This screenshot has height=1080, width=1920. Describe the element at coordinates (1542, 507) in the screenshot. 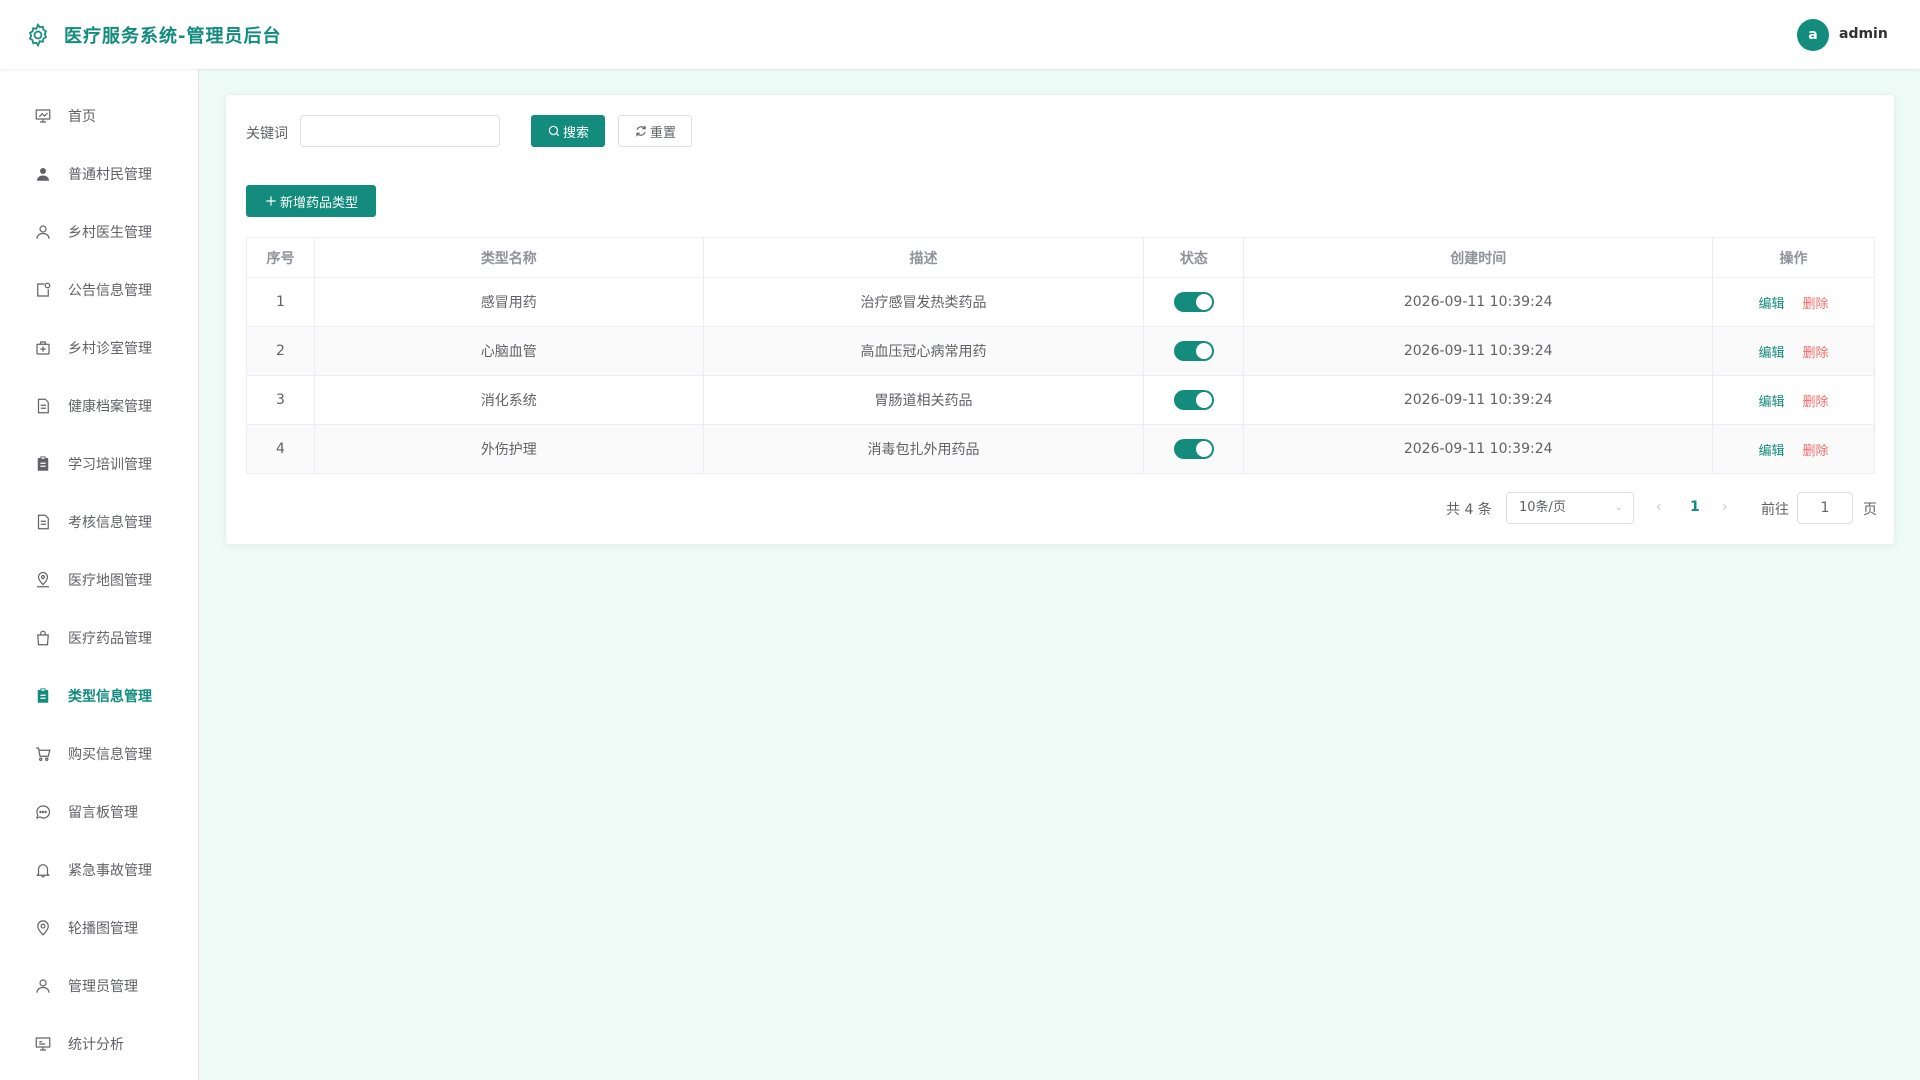

I see `page-size-value: 10条/页` at that location.